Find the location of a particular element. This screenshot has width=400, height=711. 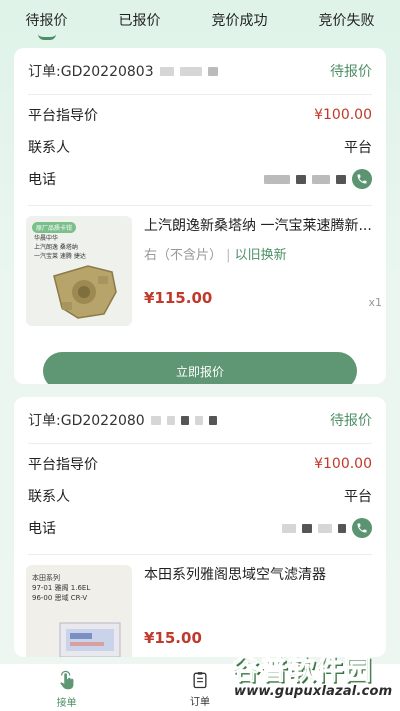

tab-label: 待报价 is located at coordinates (46, 21).